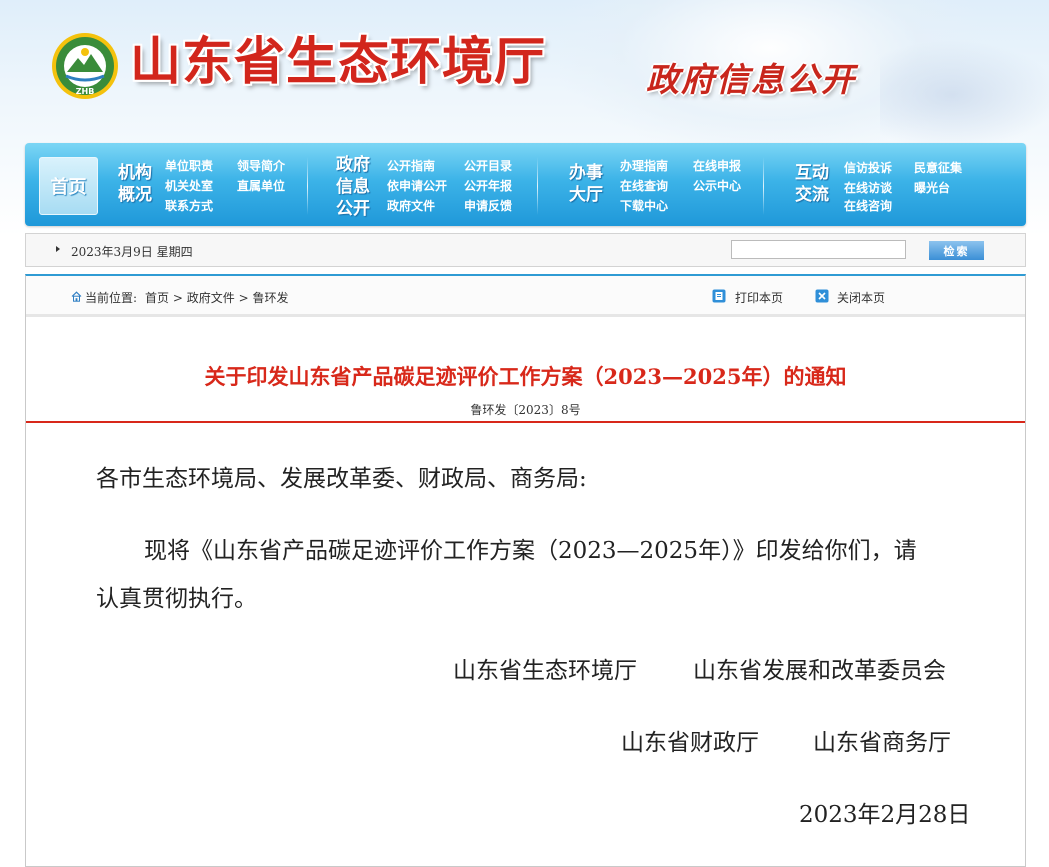 Image resolution: width=1049 pixels, height=867 pixels. I want to click on nav-group-title-line: 办事, so click(586, 173).